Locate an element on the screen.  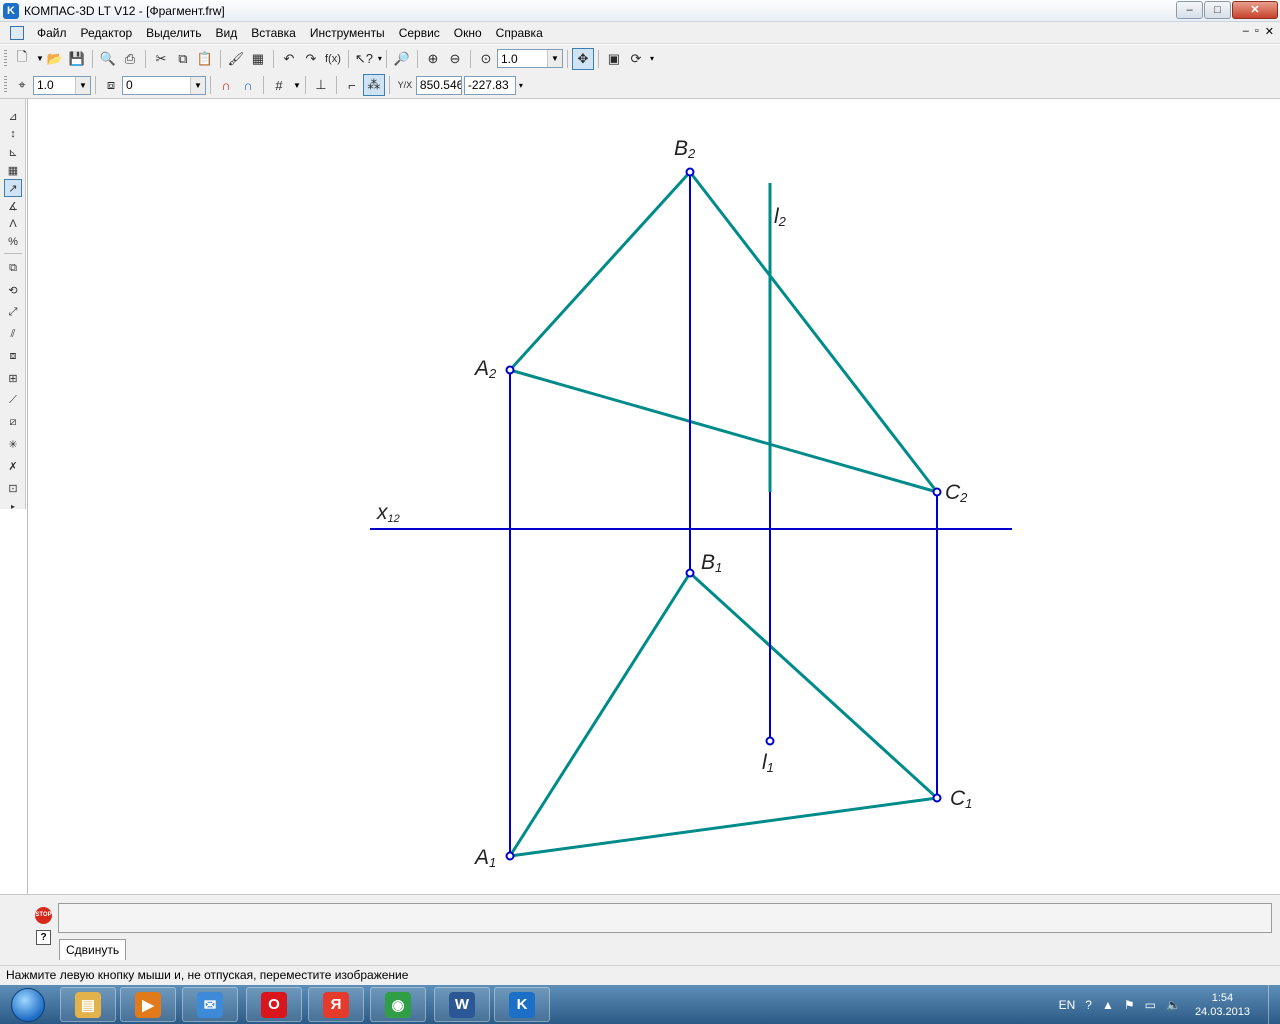
undo-icon: ↶ is located at coordinates (289, 59).